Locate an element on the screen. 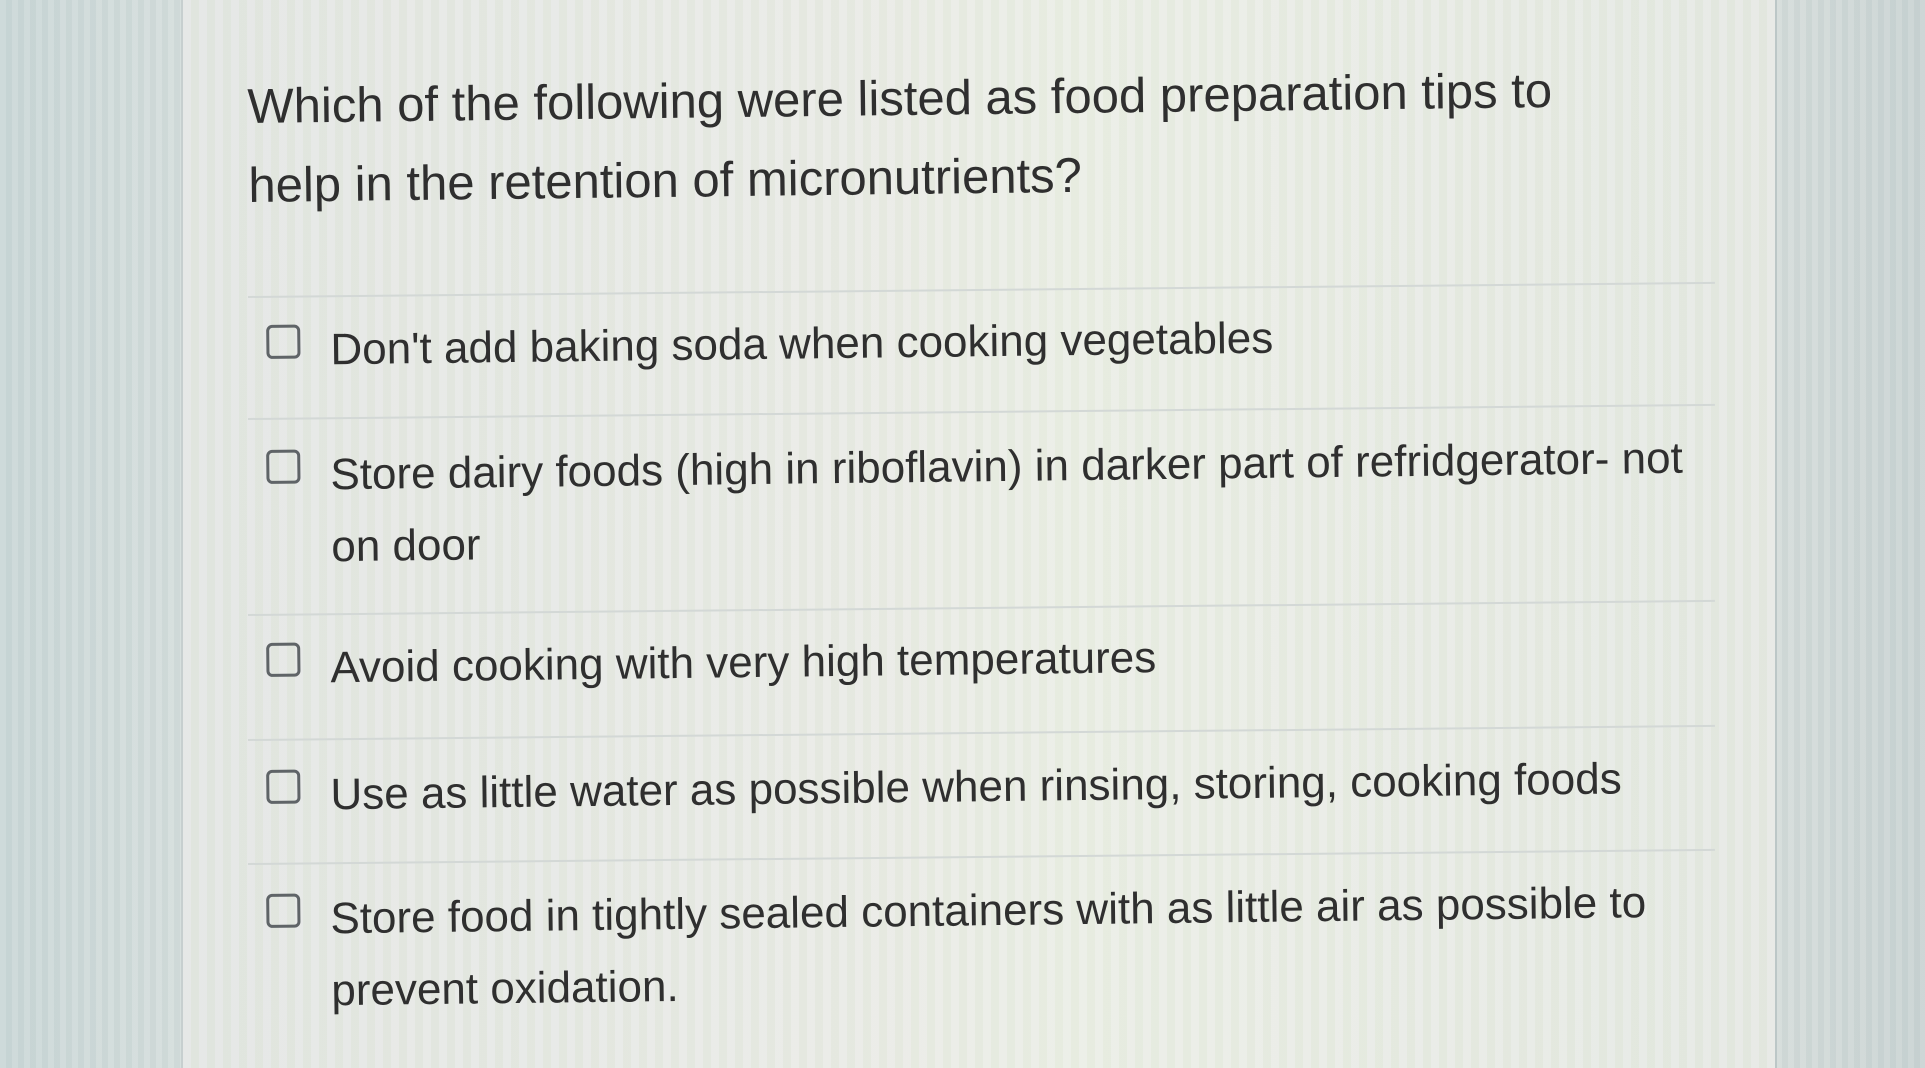 The width and height of the screenshot is (1925, 1068). right-border is located at coordinates (1776, 534).